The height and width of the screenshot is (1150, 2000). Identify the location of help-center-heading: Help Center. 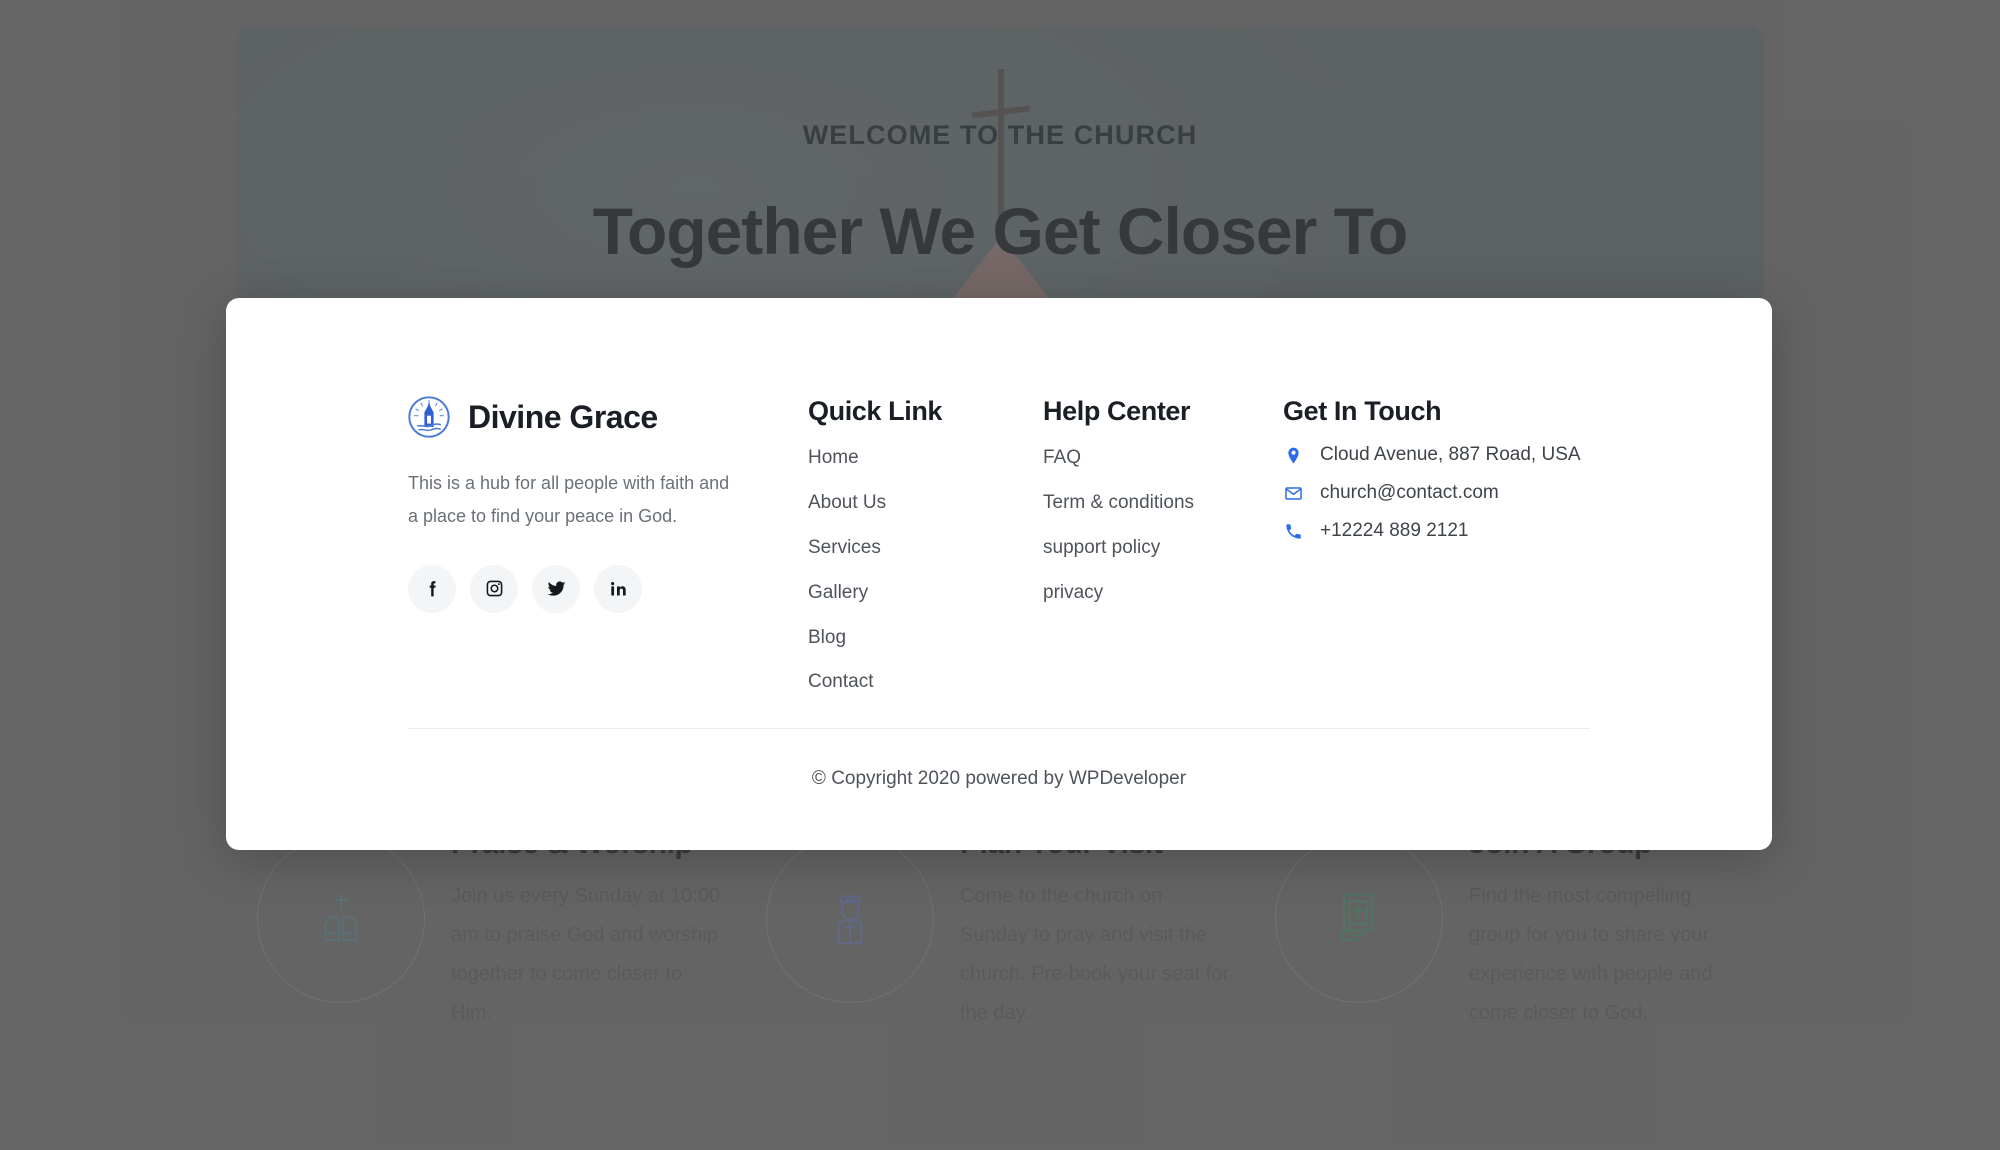
(1117, 411).